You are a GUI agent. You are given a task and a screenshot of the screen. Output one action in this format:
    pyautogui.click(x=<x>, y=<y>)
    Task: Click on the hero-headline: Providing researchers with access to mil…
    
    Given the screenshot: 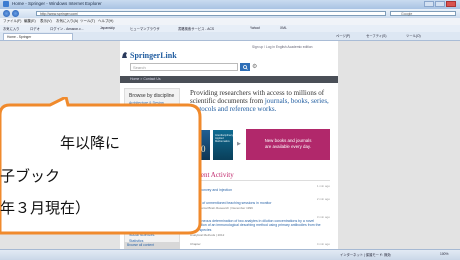 What is the action you would take?
    pyautogui.click(x=260, y=101)
    